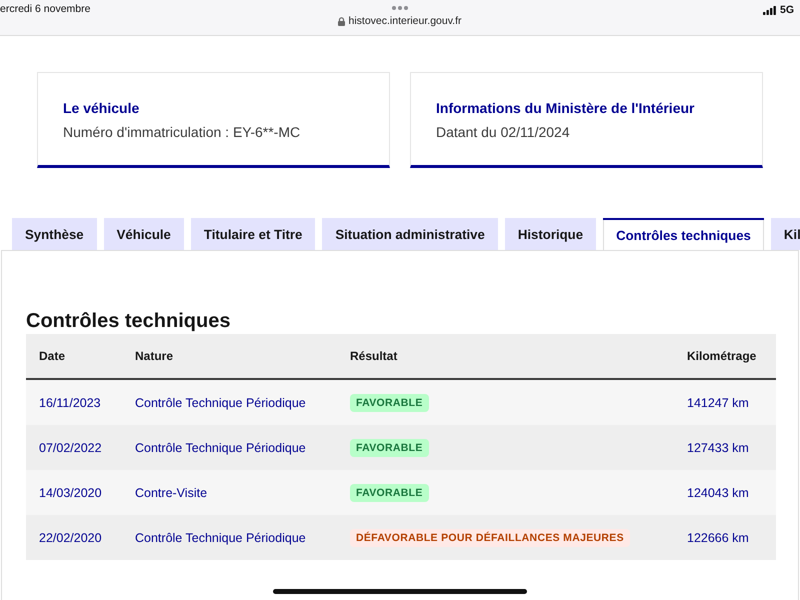 This screenshot has height=600, width=800. What do you see at coordinates (718, 537) in the screenshot?
I see `table-cell-text: 122666 km` at bounding box center [718, 537].